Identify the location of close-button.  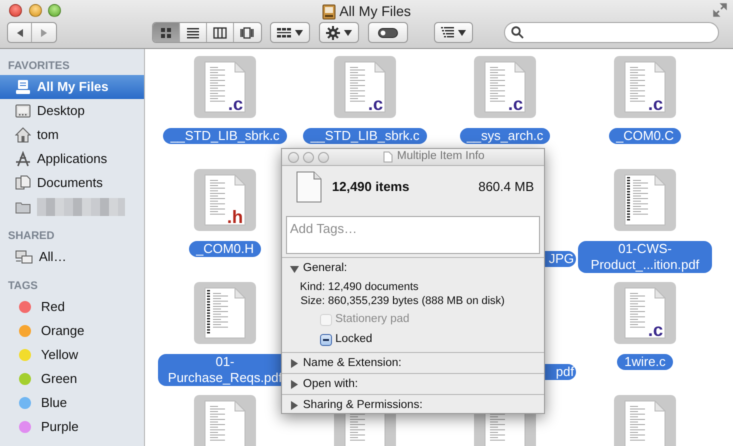
(15, 10).